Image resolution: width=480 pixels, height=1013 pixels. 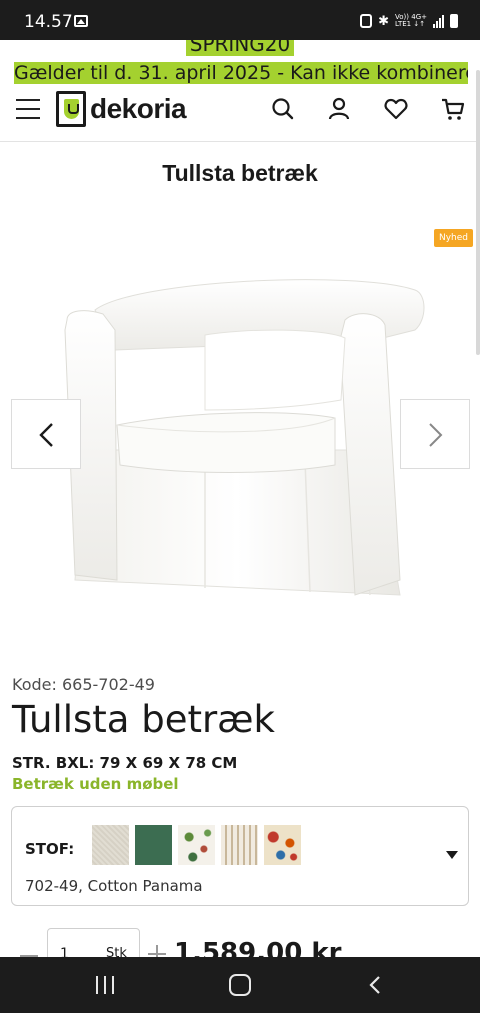 I want to click on swatch-leaf, so click(x=196, y=845).